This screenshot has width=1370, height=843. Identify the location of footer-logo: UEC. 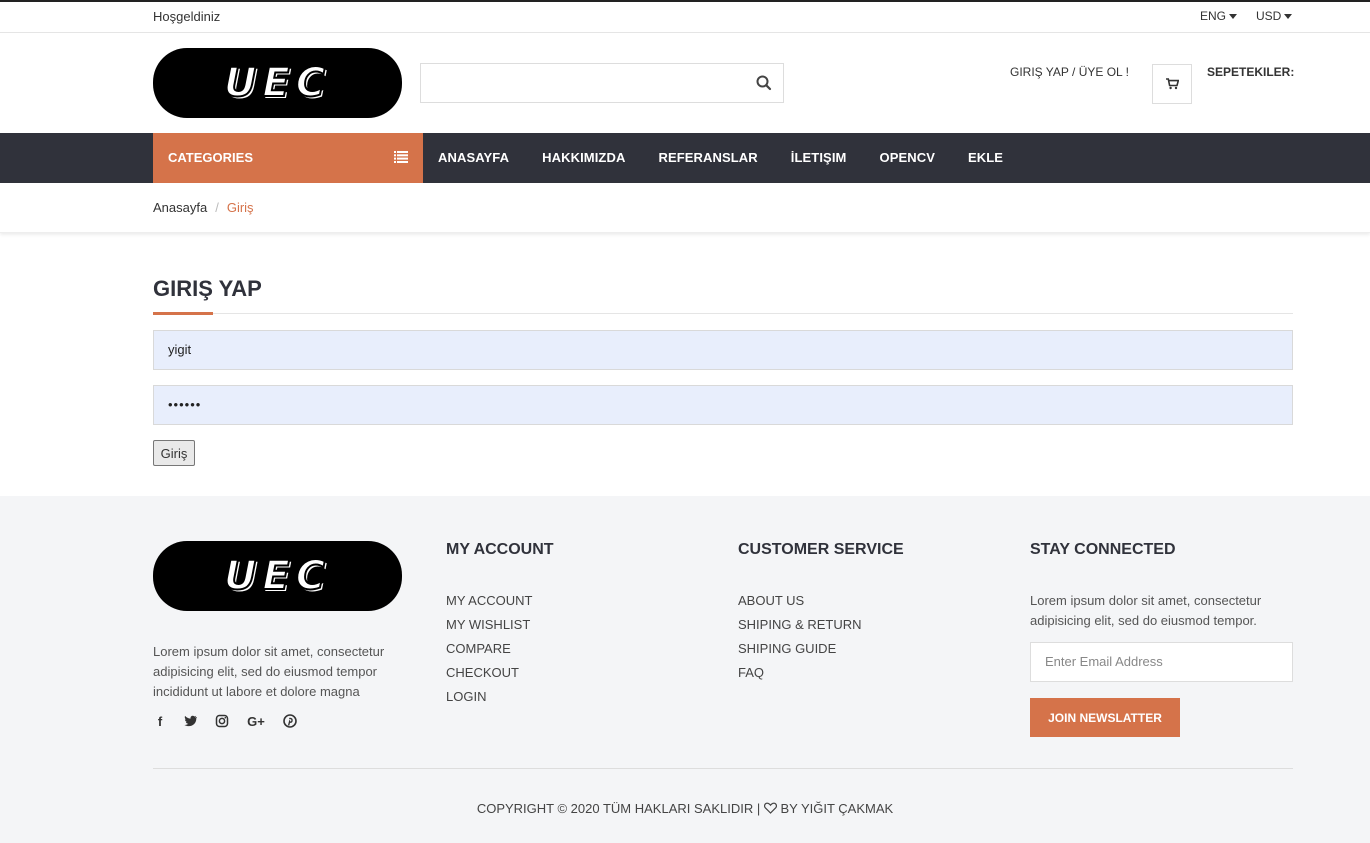
(277, 576).